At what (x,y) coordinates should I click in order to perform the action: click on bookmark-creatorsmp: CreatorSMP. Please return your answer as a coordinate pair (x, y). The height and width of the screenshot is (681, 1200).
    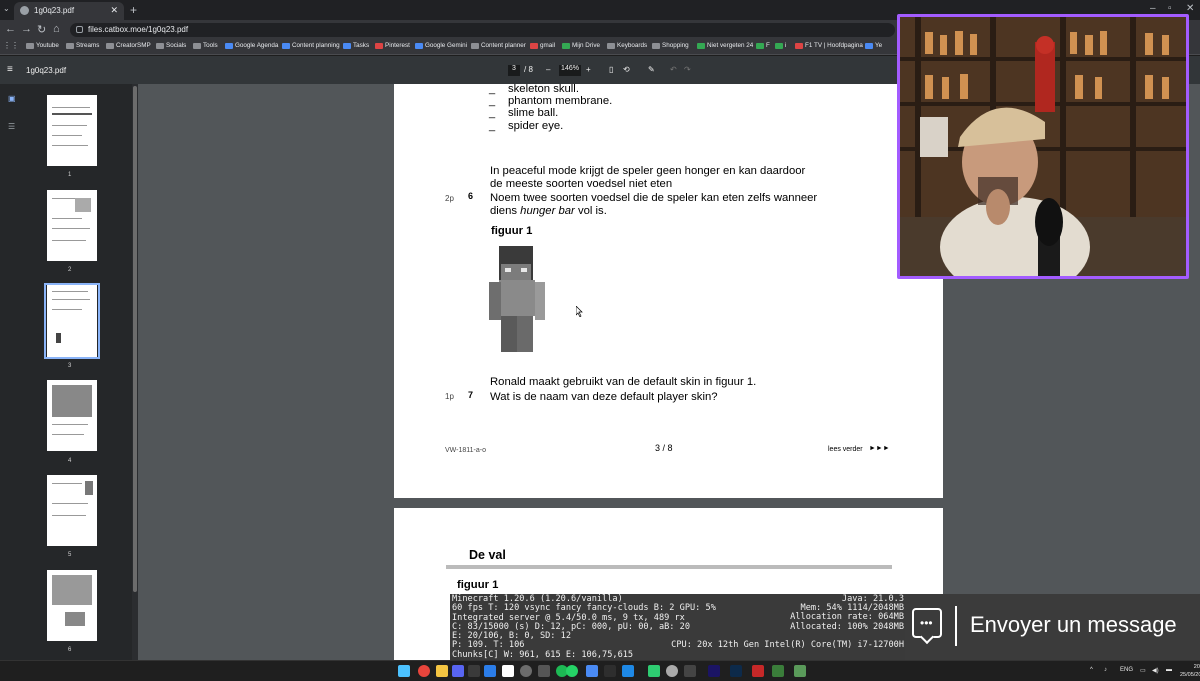
    Looking at the image, I should click on (128, 45).